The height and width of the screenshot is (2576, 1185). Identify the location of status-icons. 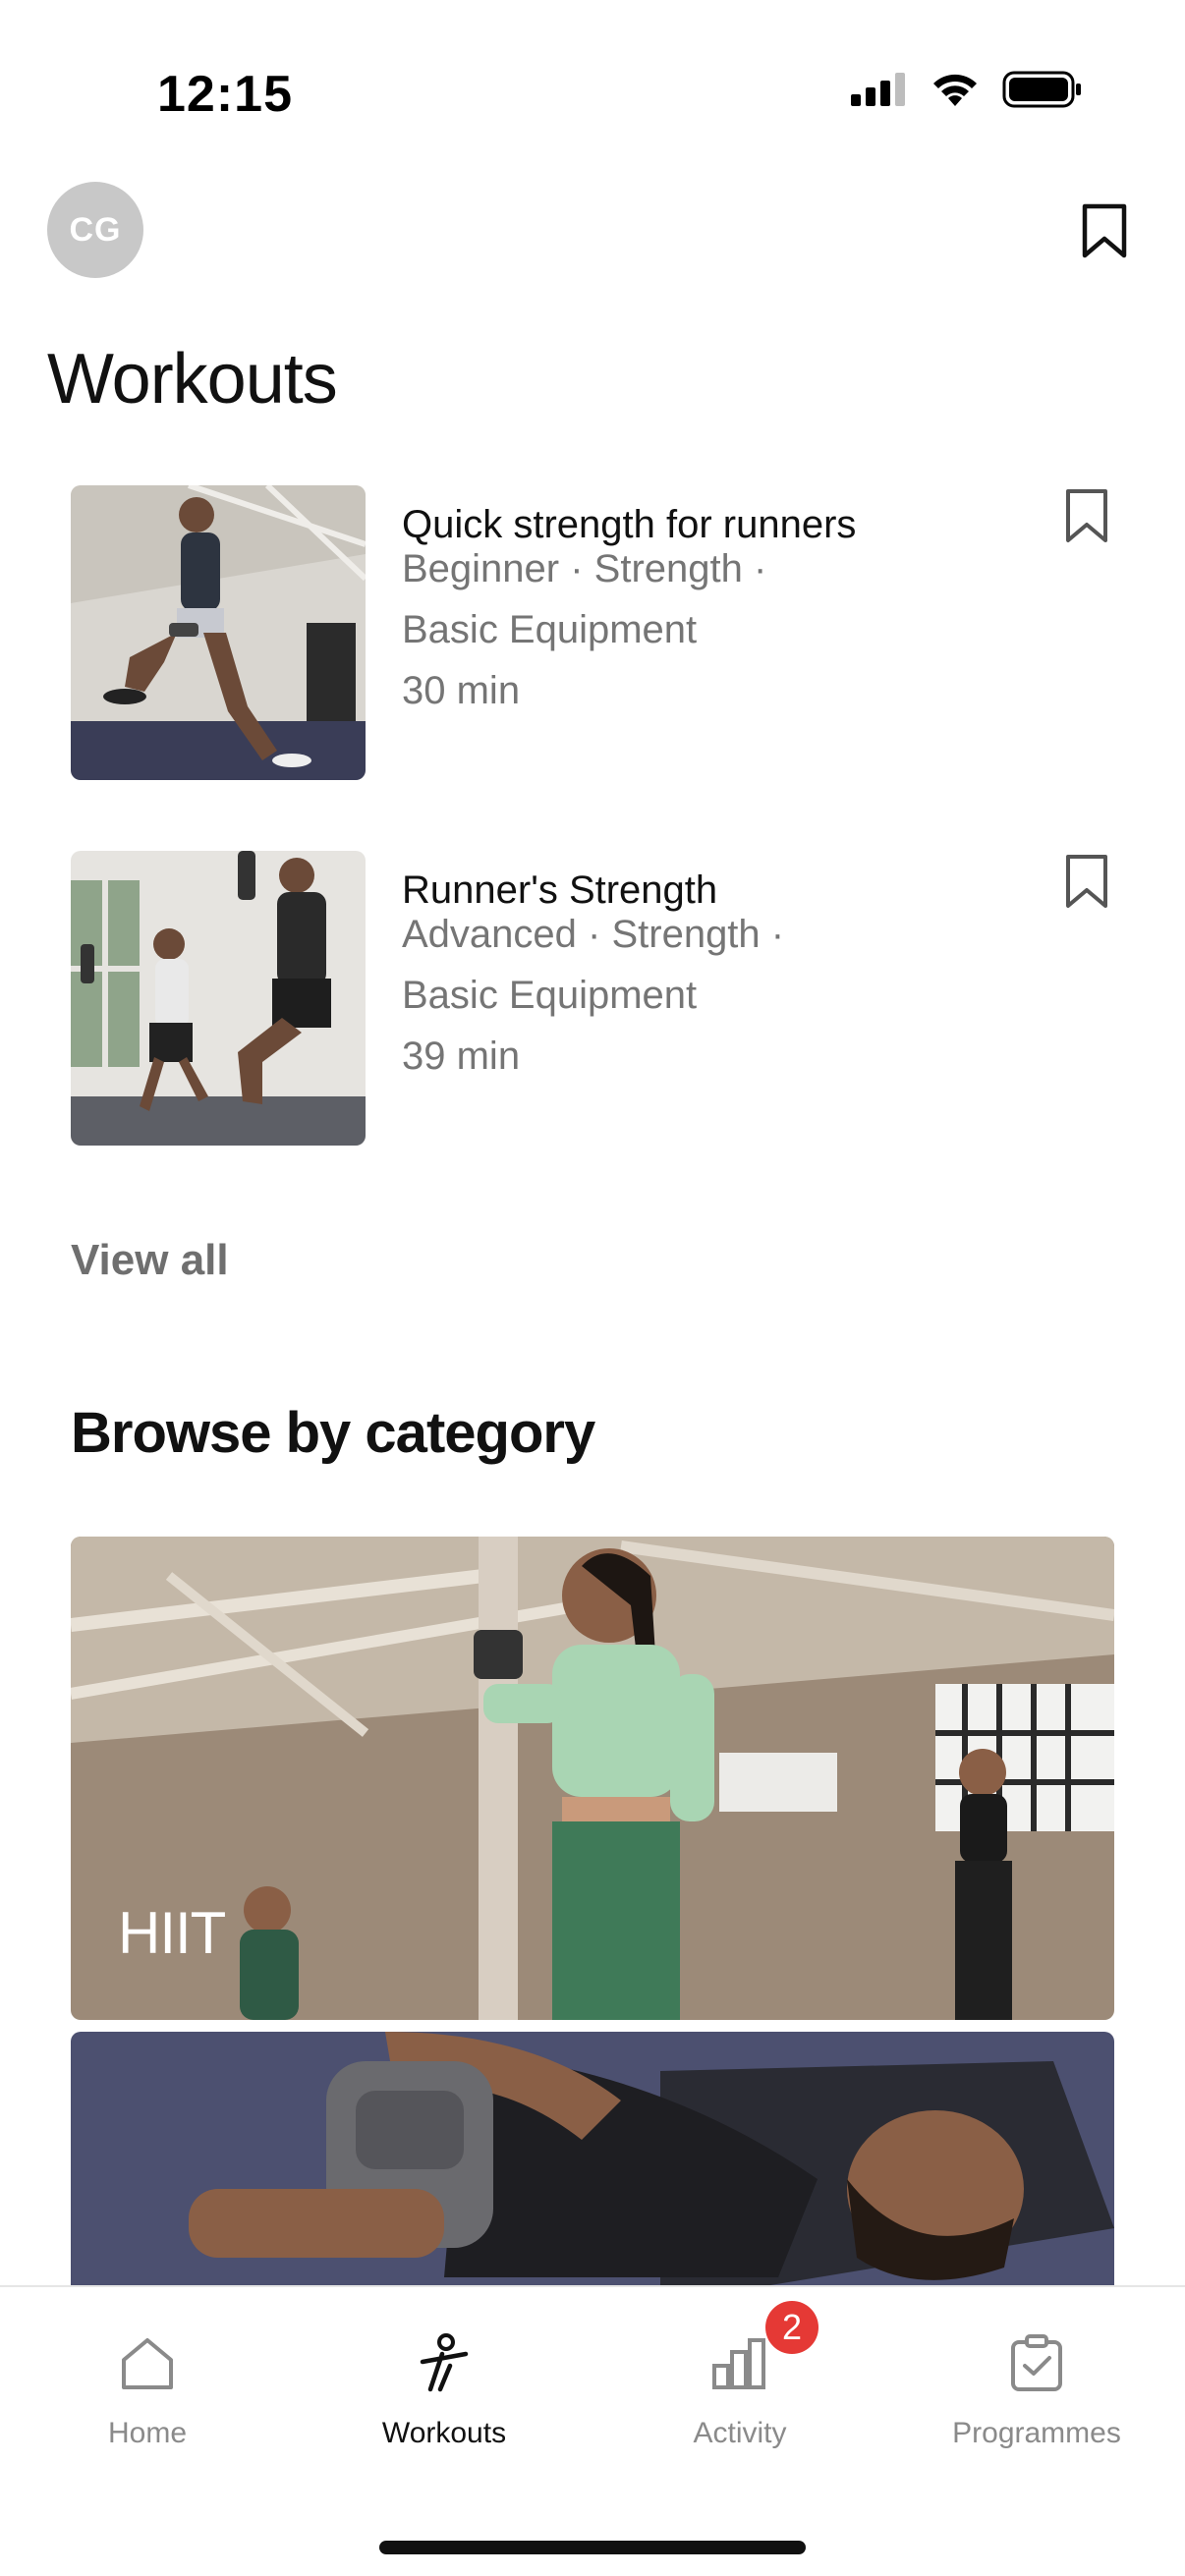
(967, 89).